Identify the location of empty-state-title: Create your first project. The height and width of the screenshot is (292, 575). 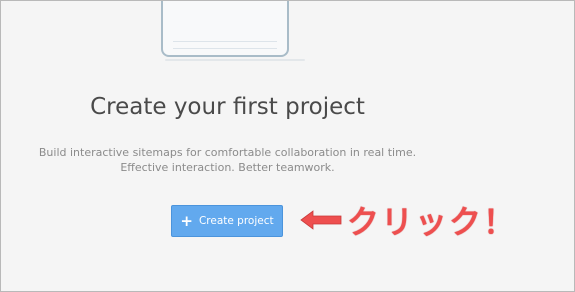
(227, 107).